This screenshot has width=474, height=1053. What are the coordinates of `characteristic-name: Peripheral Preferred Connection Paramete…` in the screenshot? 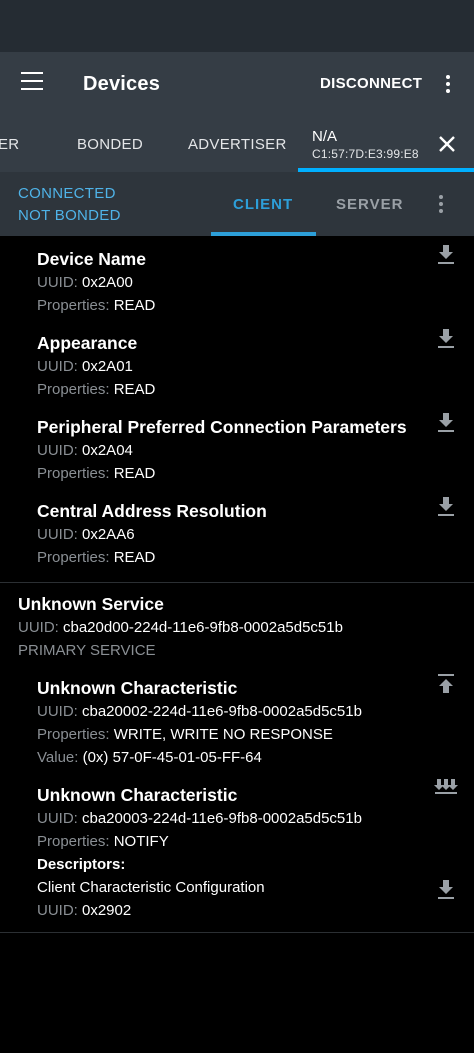 It's located at (222, 427).